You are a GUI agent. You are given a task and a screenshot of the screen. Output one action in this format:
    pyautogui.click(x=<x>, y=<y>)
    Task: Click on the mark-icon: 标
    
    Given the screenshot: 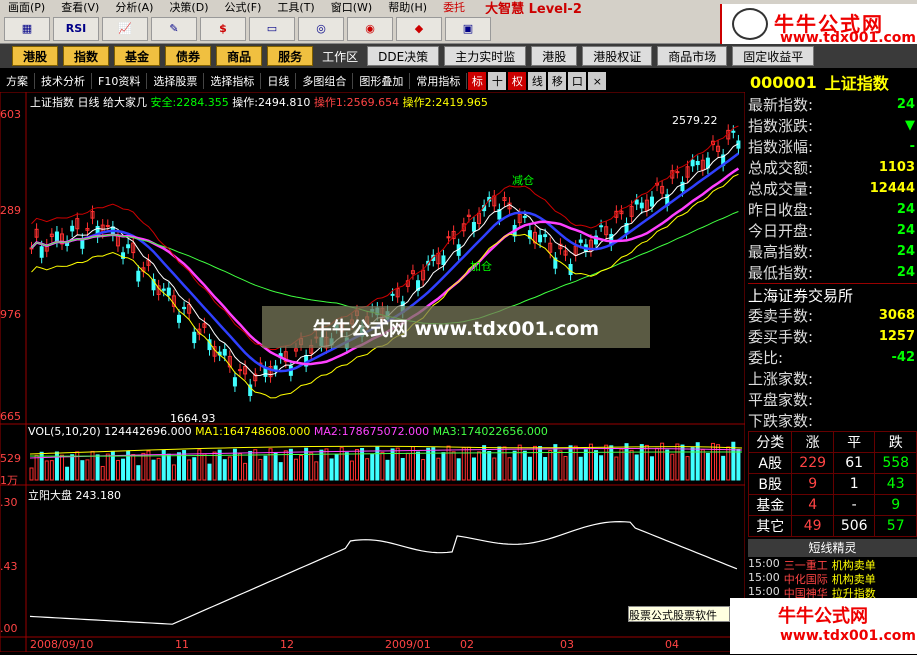 What is the action you would take?
    pyautogui.click(x=477, y=81)
    